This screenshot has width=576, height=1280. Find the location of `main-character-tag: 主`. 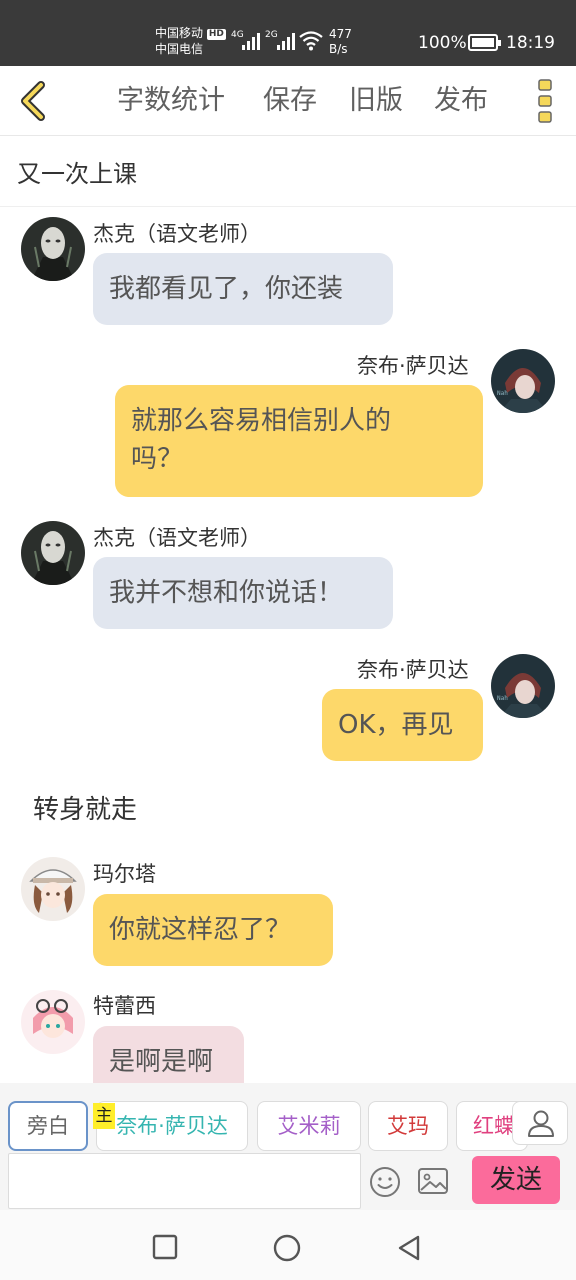

main-character-tag: 主 is located at coordinates (104, 1116).